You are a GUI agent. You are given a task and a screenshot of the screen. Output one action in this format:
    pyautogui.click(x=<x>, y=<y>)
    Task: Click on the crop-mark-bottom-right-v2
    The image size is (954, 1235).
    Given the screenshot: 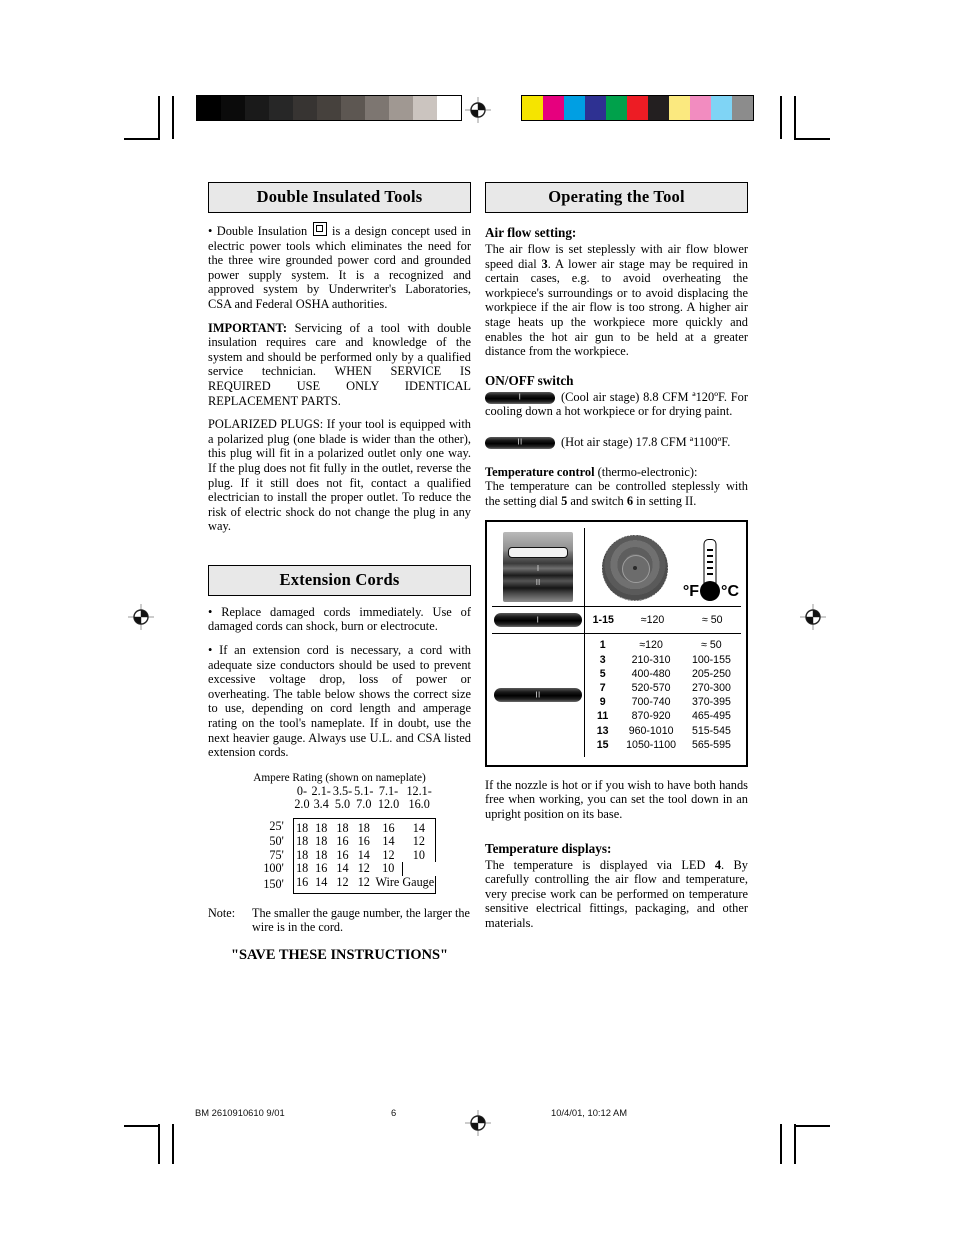 What is the action you would take?
    pyautogui.click(x=781, y=1144)
    